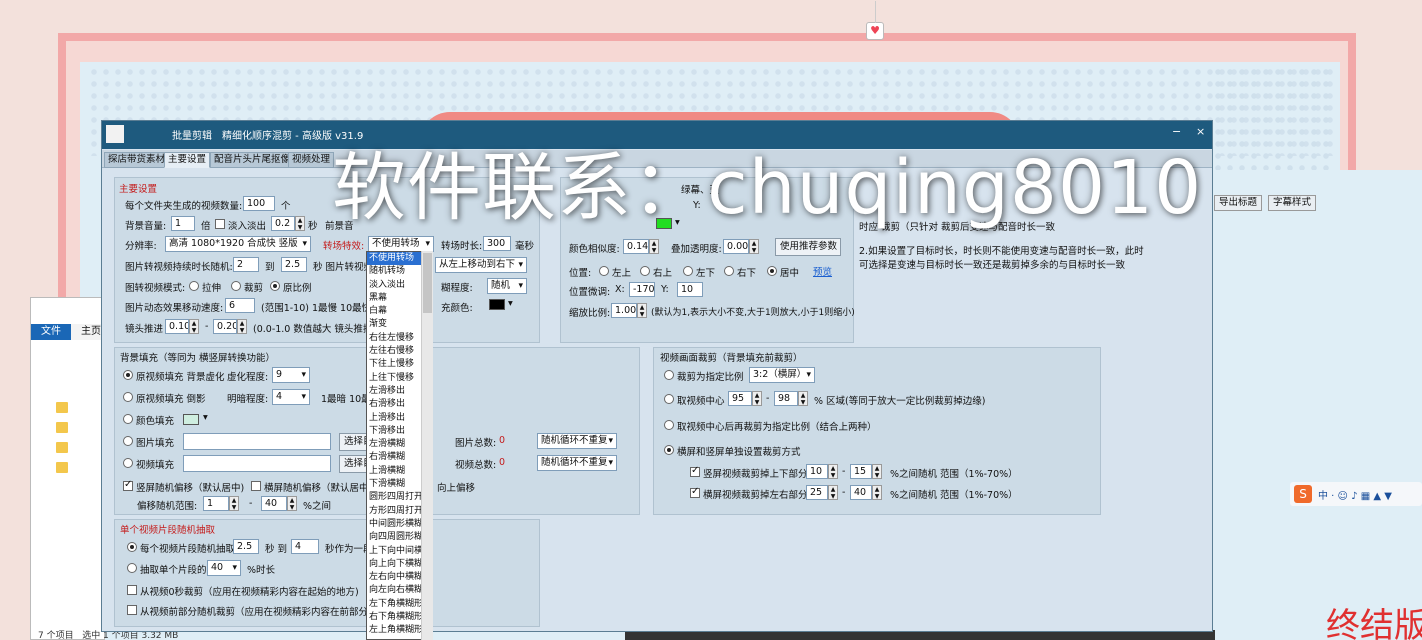  What do you see at coordinates (654, 246) in the screenshot?
I see `color-similarity-stepper: ▲ ▼` at bounding box center [654, 246].